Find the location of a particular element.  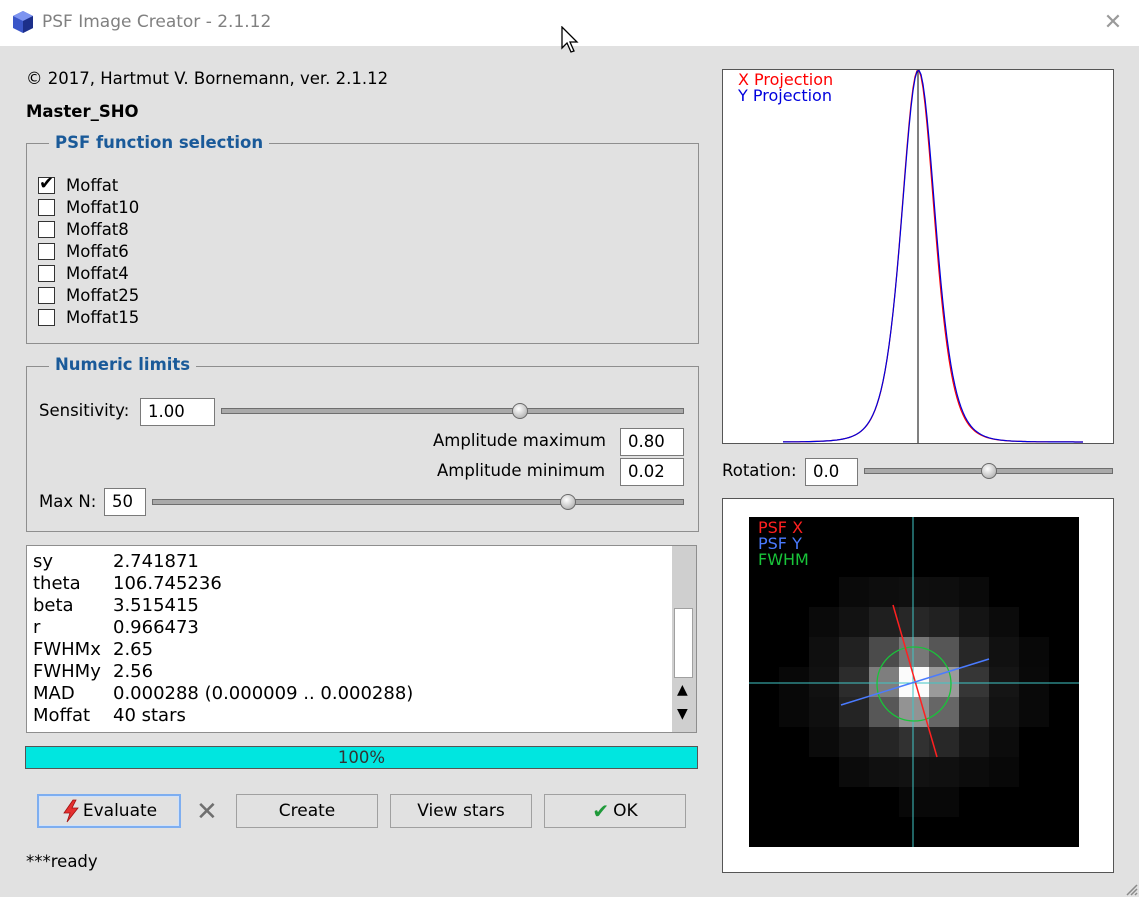

image-name: Master_SHO is located at coordinates (82, 111).